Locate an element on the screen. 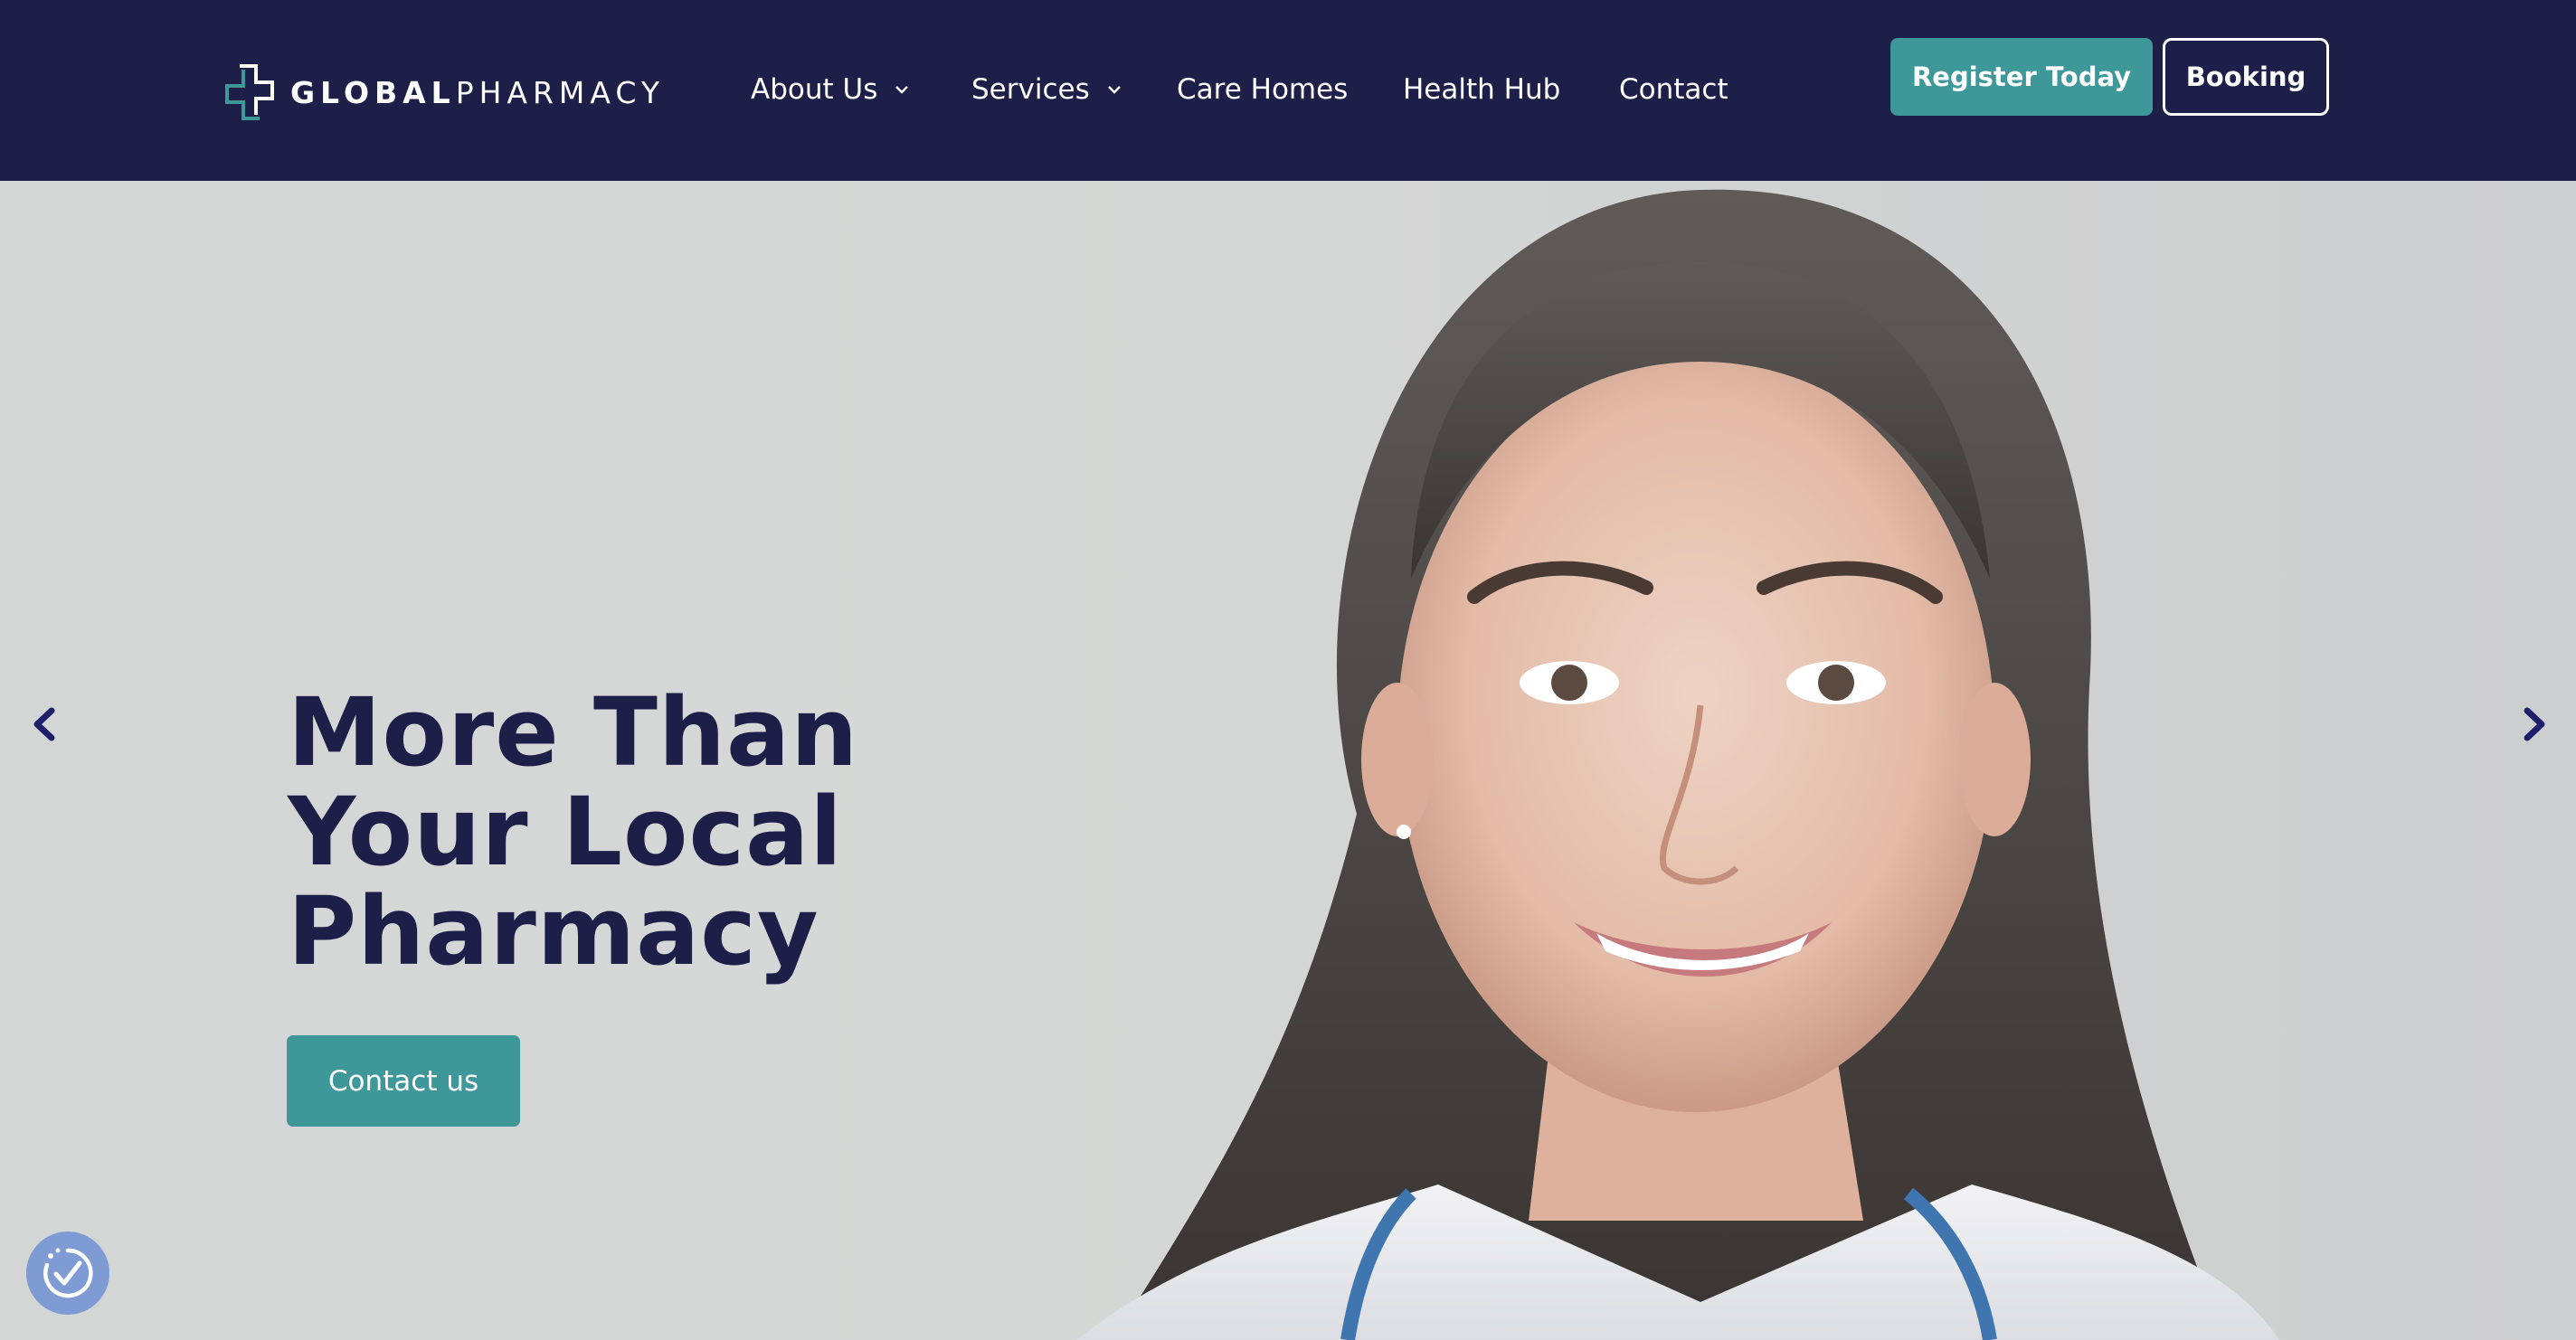 The width and height of the screenshot is (2576, 1340). nav-care-homes-label: Care Homes is located at coordinates (1263, 89).